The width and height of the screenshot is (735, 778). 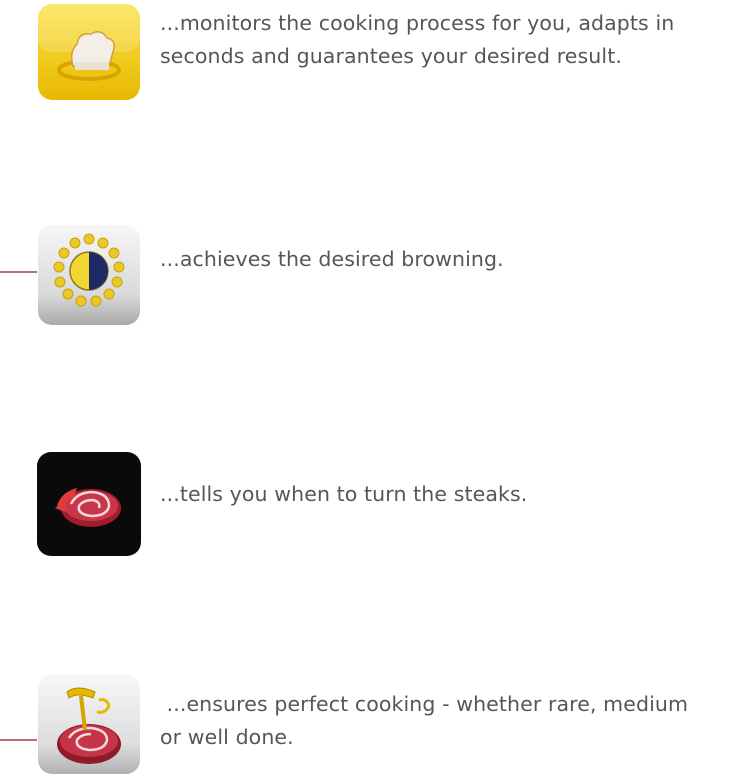 I want to click on chef-hat-icon, so click(x=89, y=52).